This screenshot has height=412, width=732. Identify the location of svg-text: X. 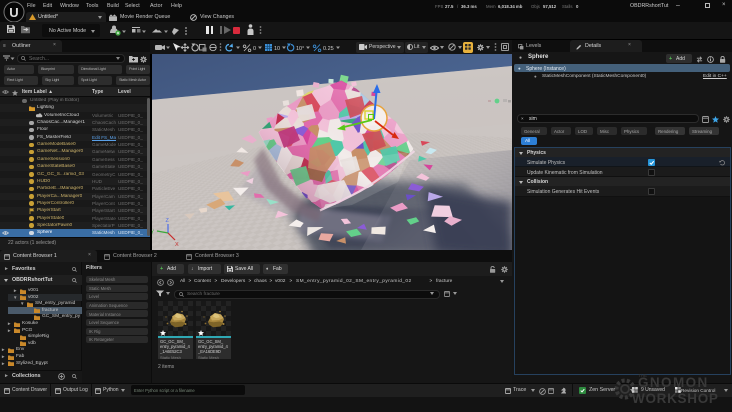
(177, 245).